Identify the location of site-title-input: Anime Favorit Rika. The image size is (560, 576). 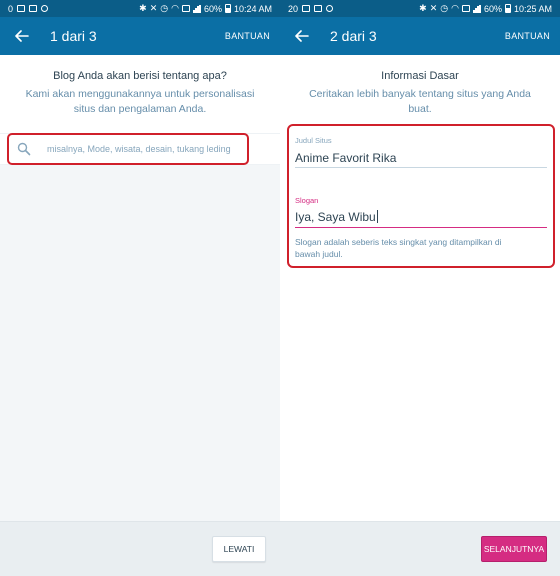
(345, 158).